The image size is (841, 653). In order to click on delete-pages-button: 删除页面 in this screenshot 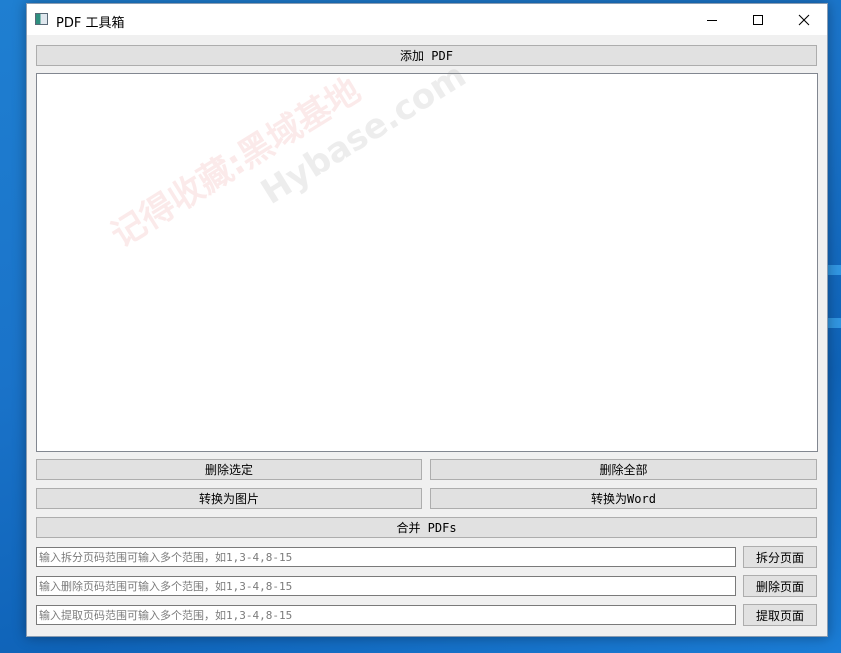, I will do `click(780, 586)`.